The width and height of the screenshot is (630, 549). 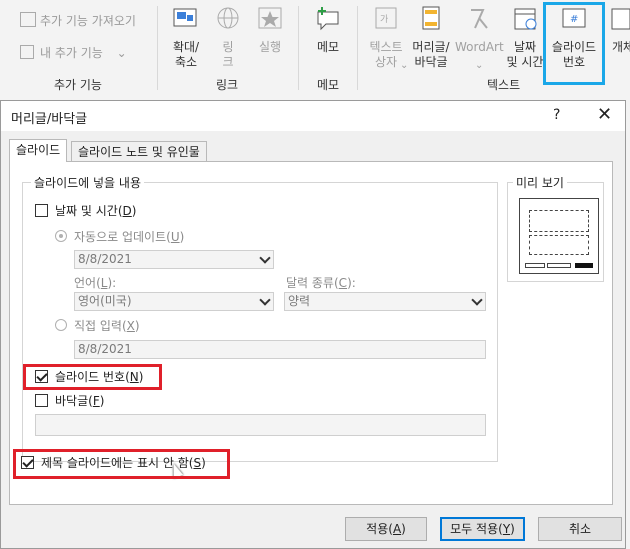 What do you see at coordinates (504, 85) in the screenshot?
I see `text-group-label: 텍스트` at bounding box center [504, 85].